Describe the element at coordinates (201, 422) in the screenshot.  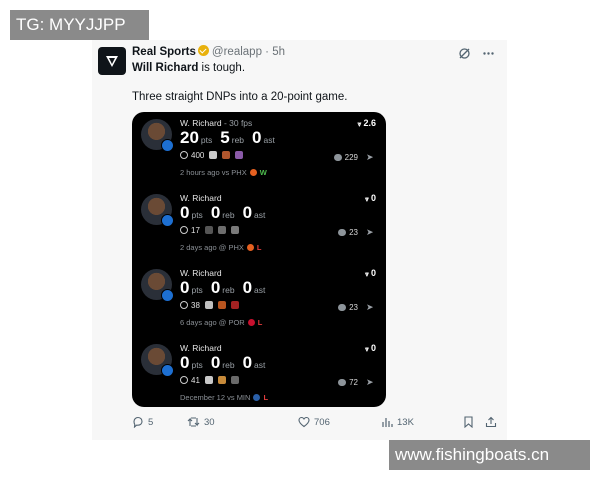
I see `repost-button: 30` at that location.